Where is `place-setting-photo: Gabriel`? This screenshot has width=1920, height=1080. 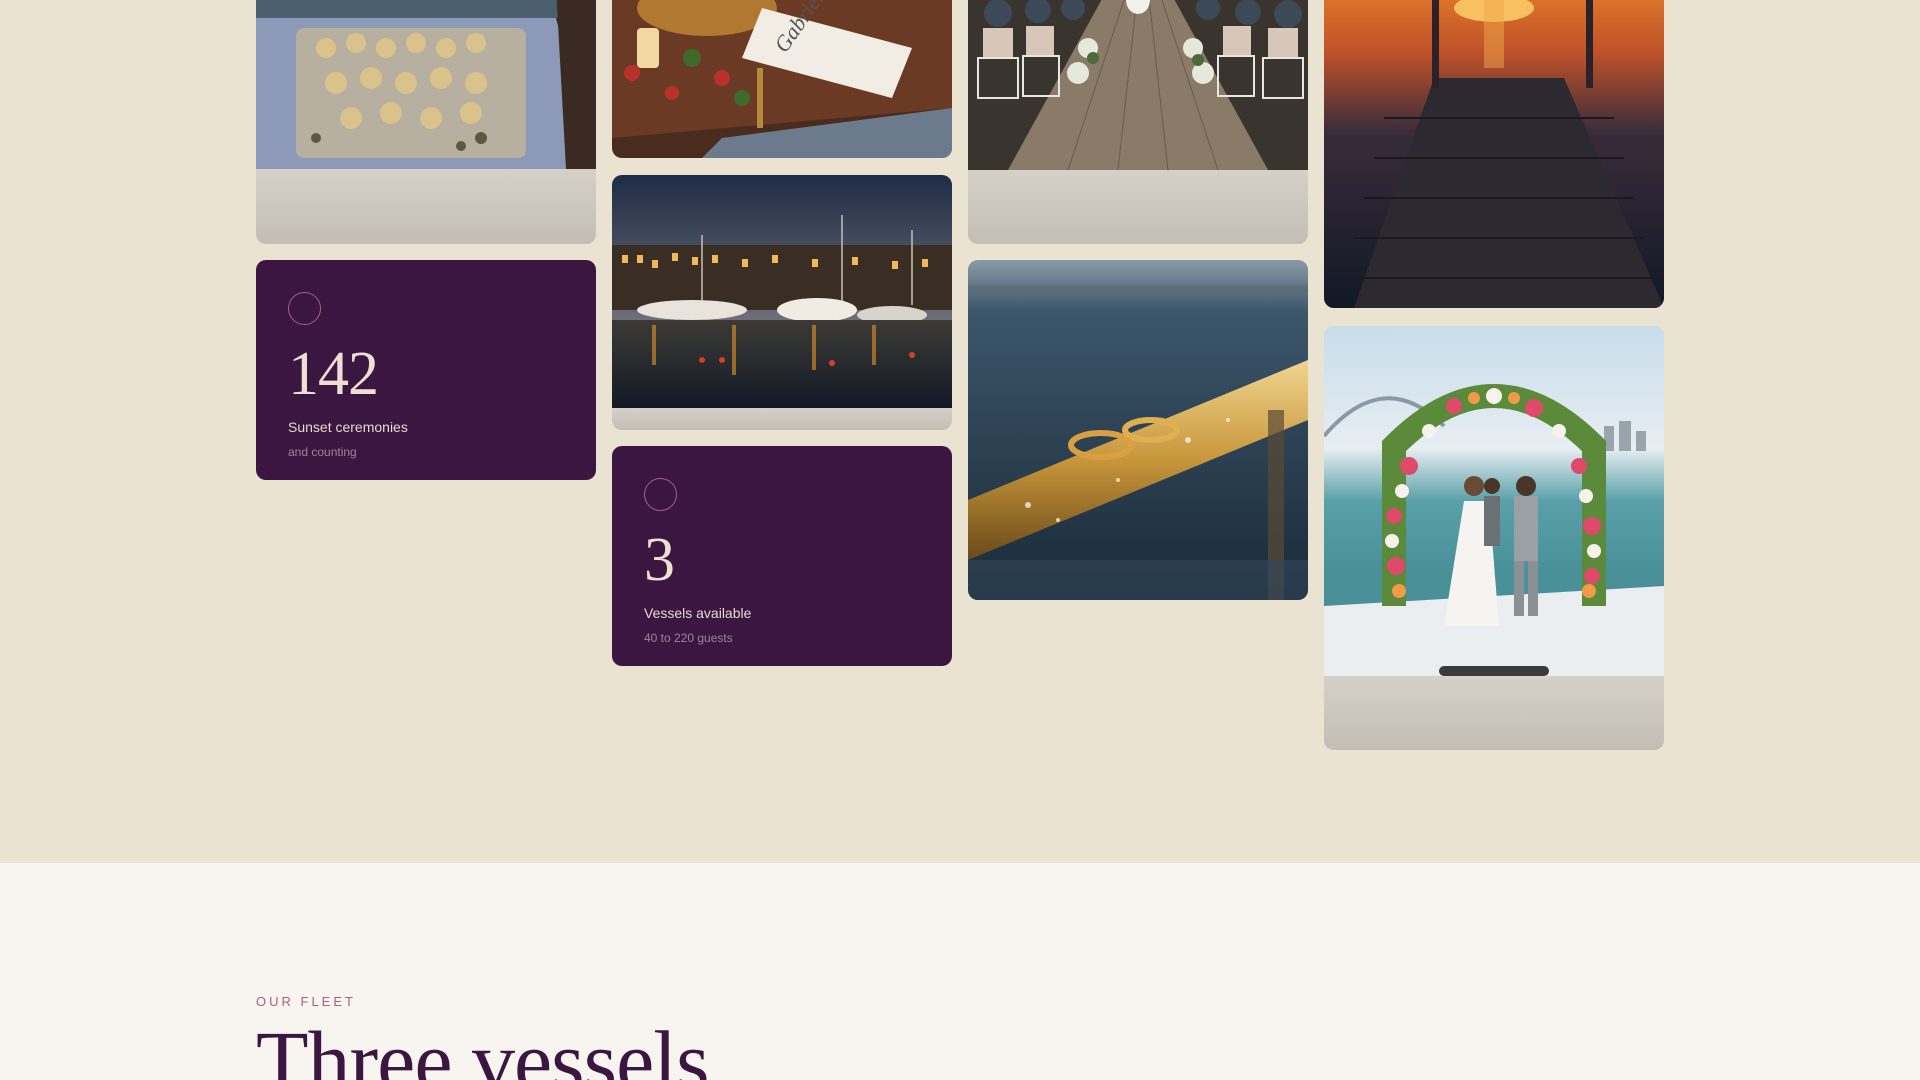
place-setting-photo: Gabriel is located at coordinates (782, 79).